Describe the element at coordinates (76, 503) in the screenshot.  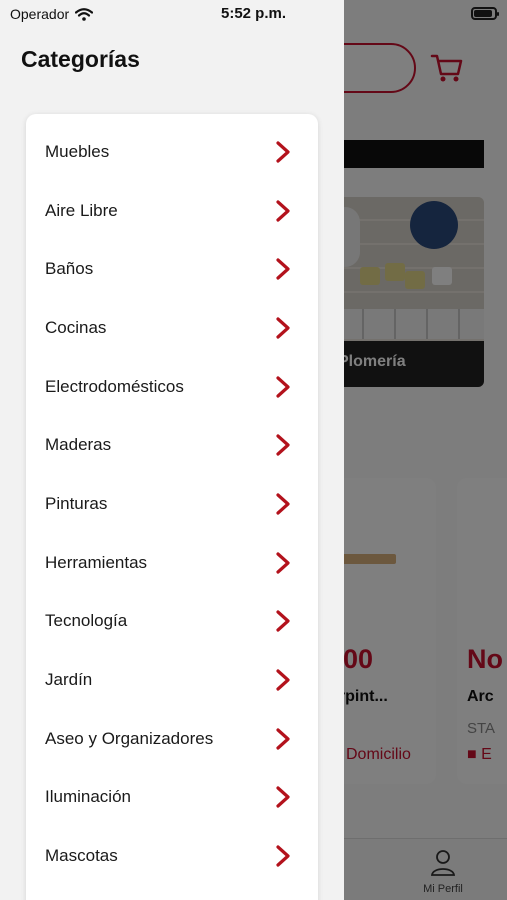
I see `category-label: Pinturas` at that location.